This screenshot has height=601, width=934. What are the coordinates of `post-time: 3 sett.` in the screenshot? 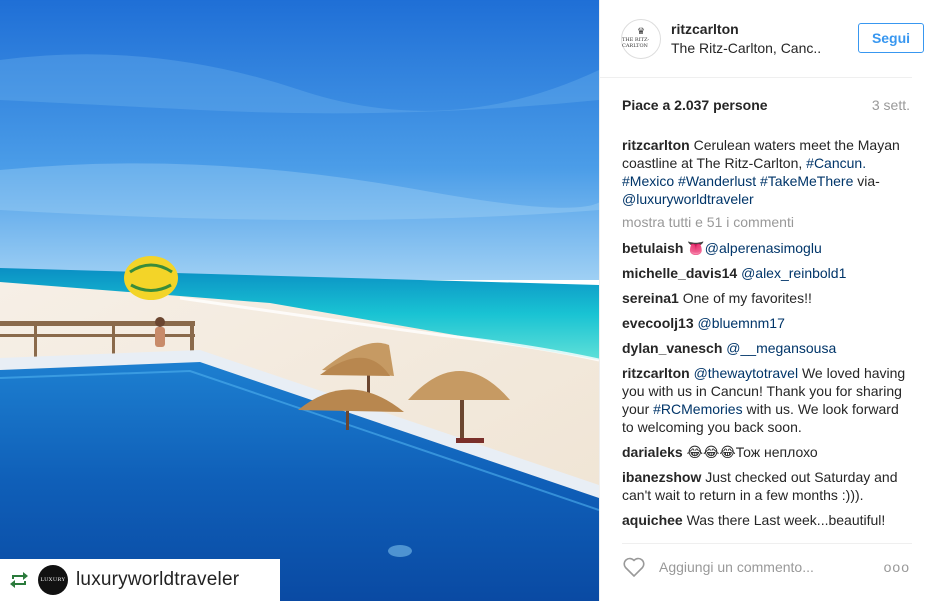 It's located at (891, 105).